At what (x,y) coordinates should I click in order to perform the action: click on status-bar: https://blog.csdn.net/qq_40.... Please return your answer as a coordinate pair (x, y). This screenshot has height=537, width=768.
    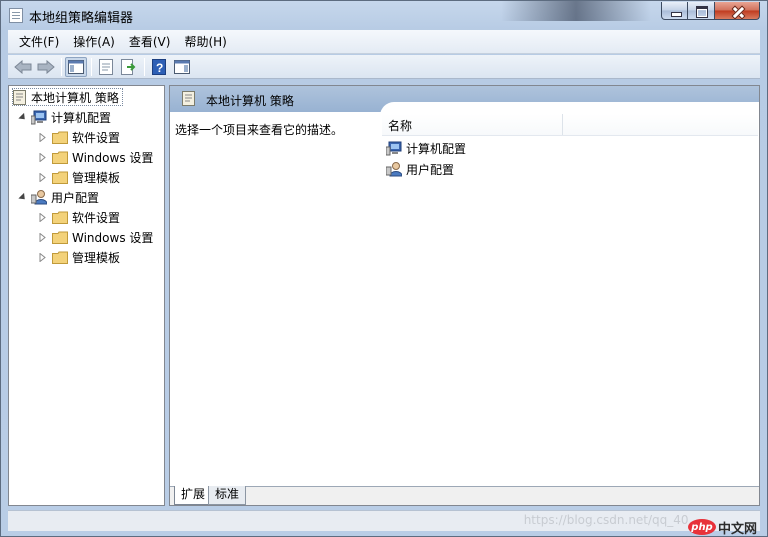
    Looking at the image, I should click on (384, 520).